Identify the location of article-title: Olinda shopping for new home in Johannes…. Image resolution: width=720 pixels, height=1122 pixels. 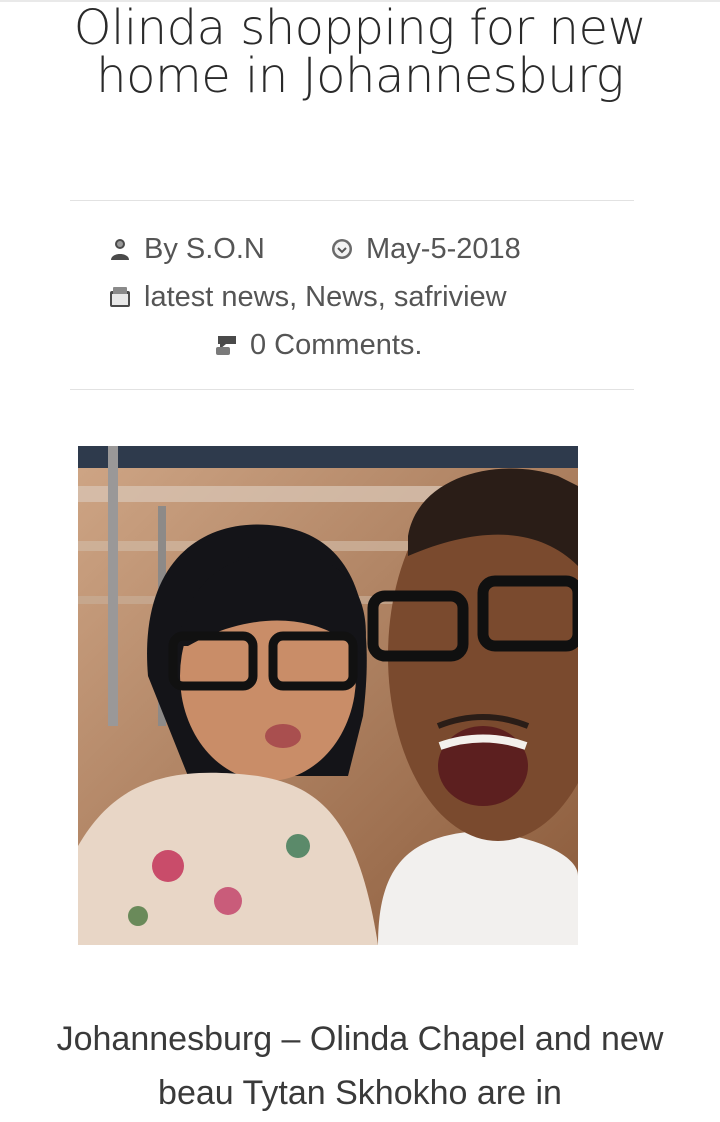
(360, 52).